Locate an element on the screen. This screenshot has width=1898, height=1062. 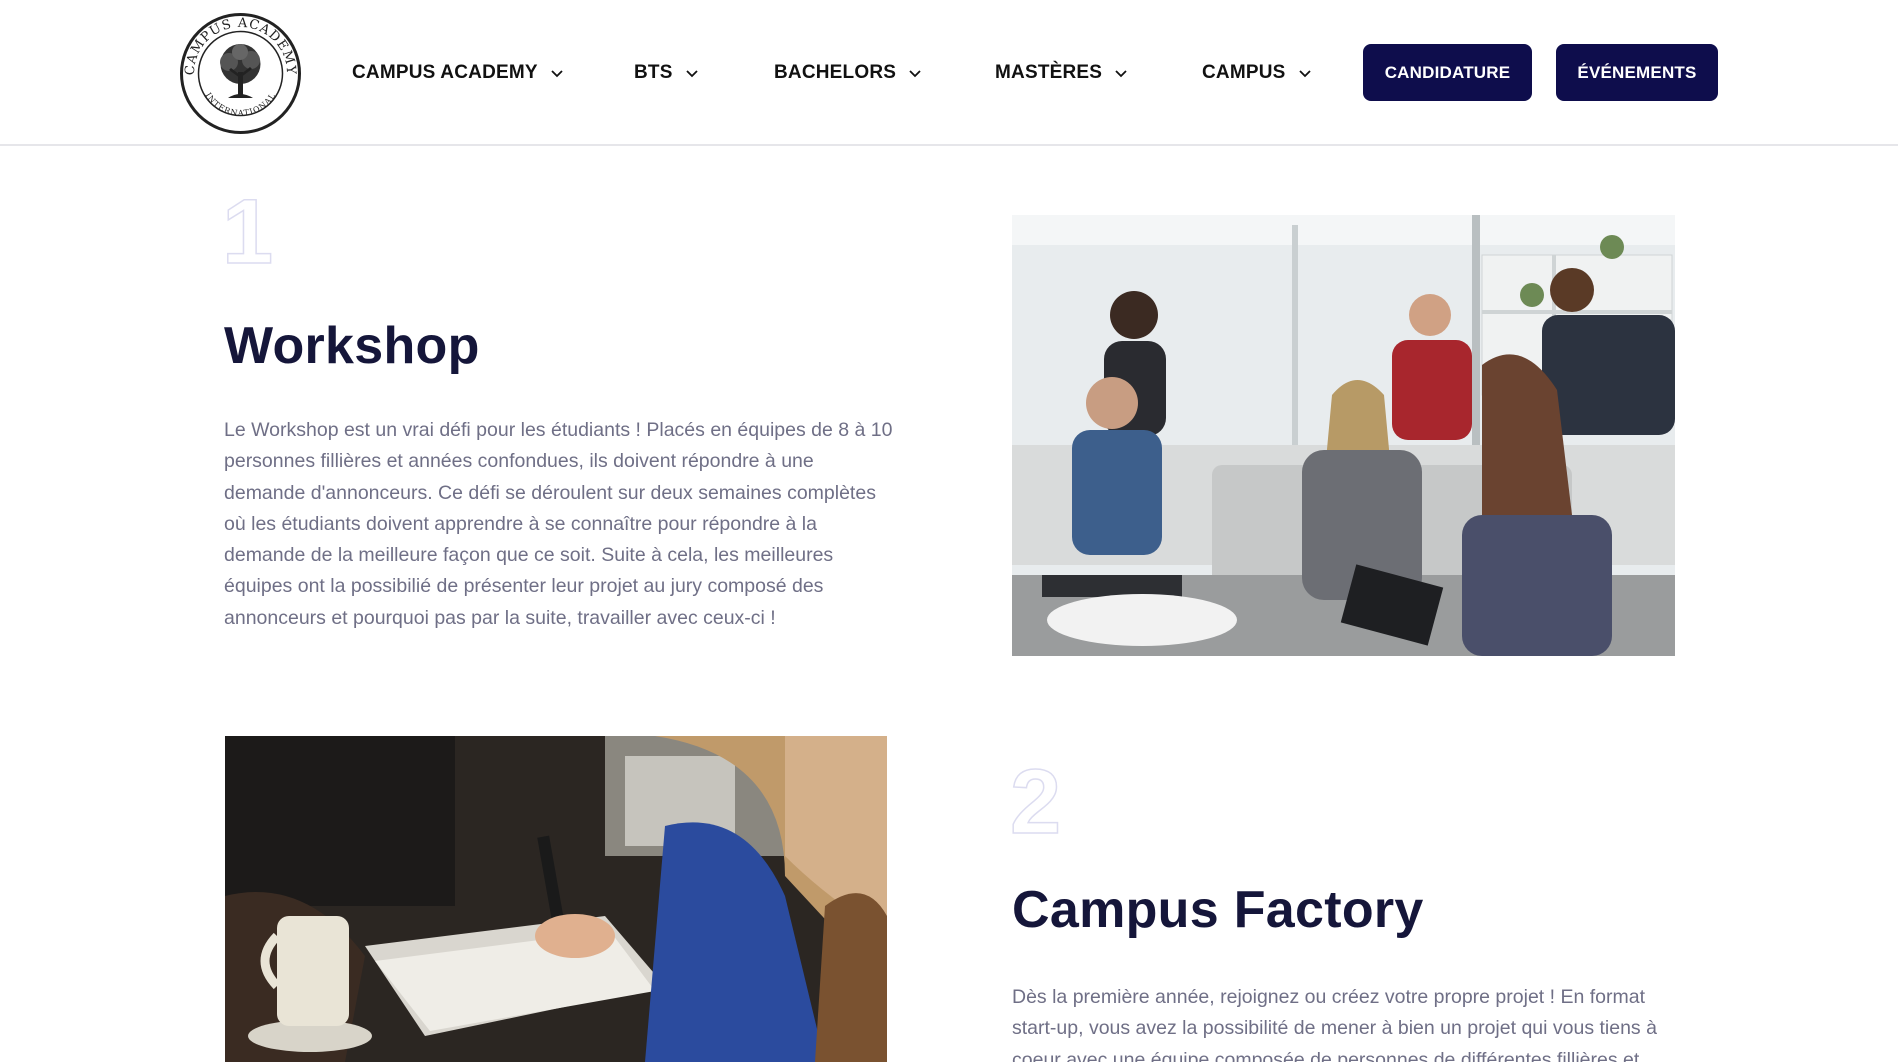
nav-label: BTS is located at coordinates (653, 72).